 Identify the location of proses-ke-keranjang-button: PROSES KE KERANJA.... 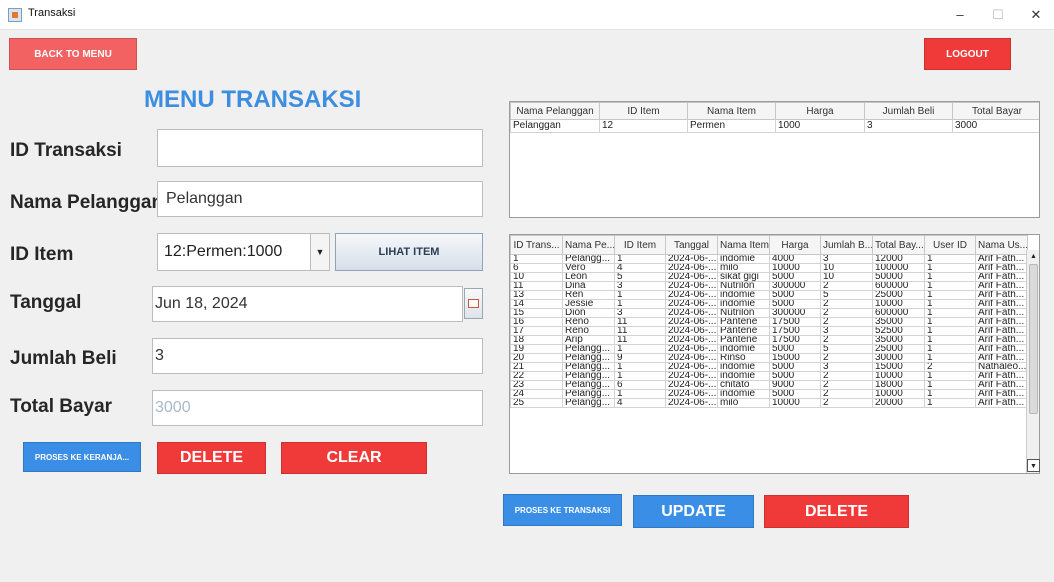
(82, 457).